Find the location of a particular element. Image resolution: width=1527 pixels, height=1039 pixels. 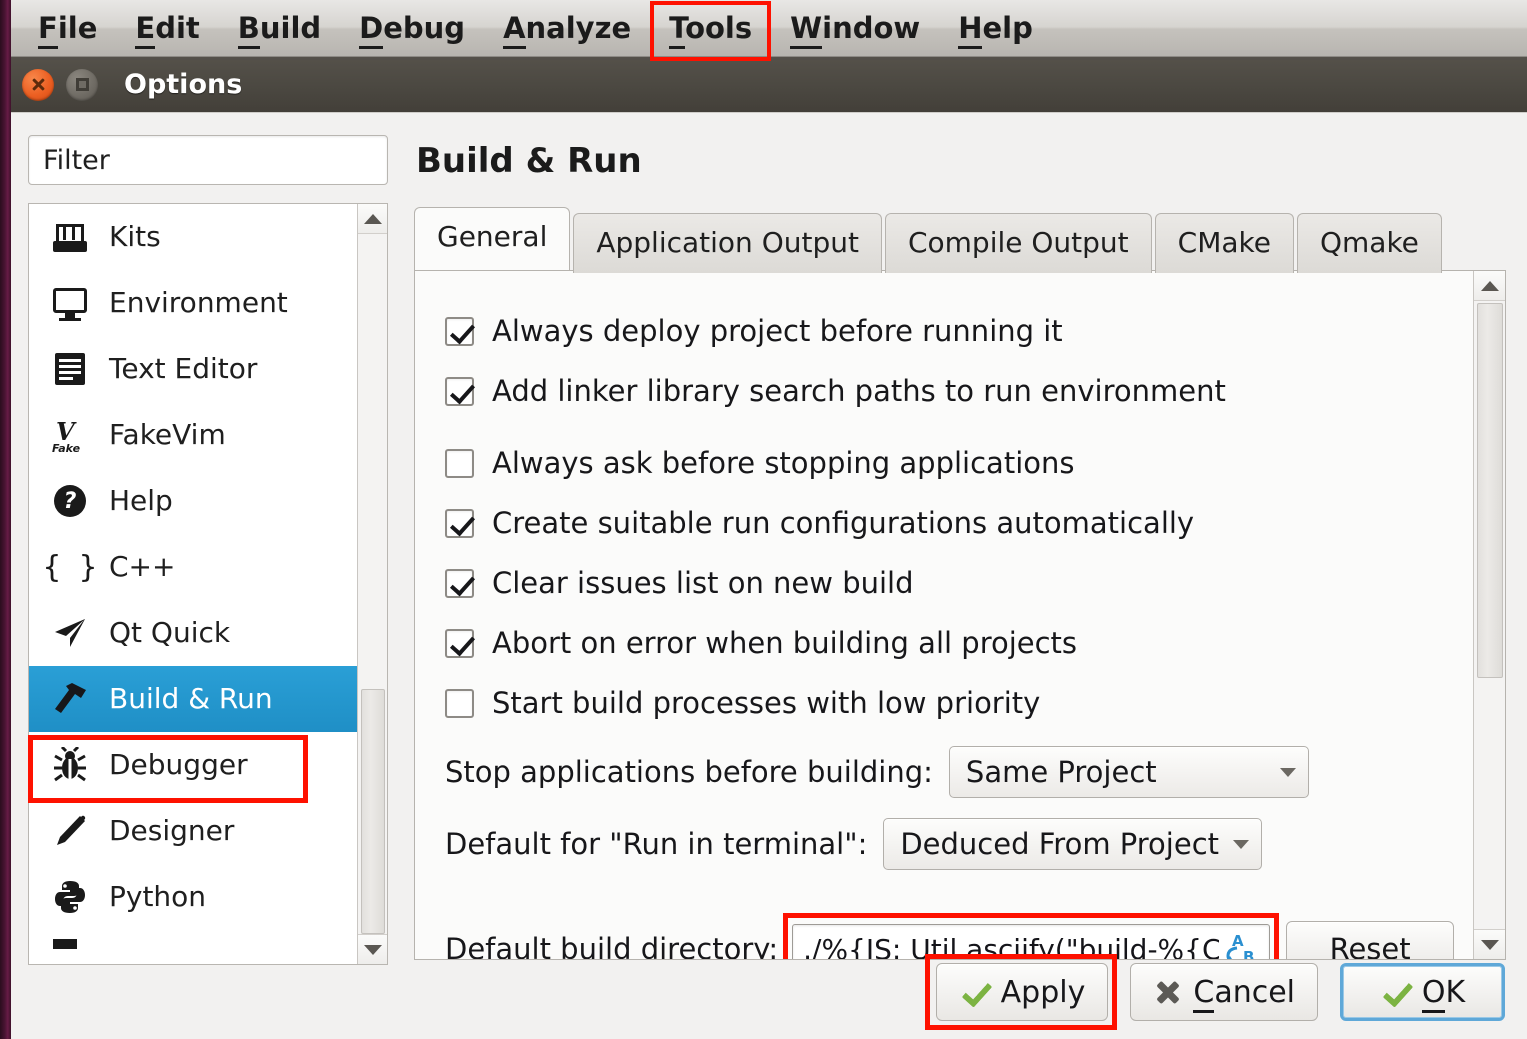

green-check-icon is located at coordinates (1395, 992).